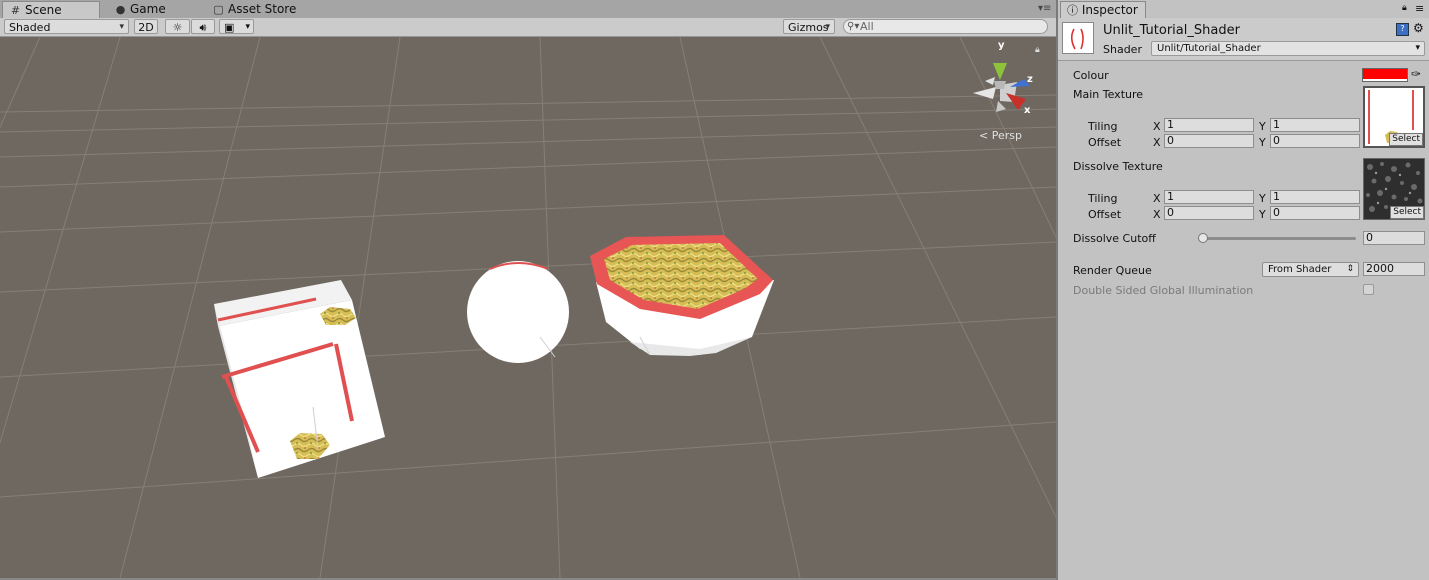 This screenshot has width=1429, height=580. What do you see at coordinates (1394, 238) in the screenshot?
I see `dissolve-cutoff-field: 0` at bounding box center [1394, 238].